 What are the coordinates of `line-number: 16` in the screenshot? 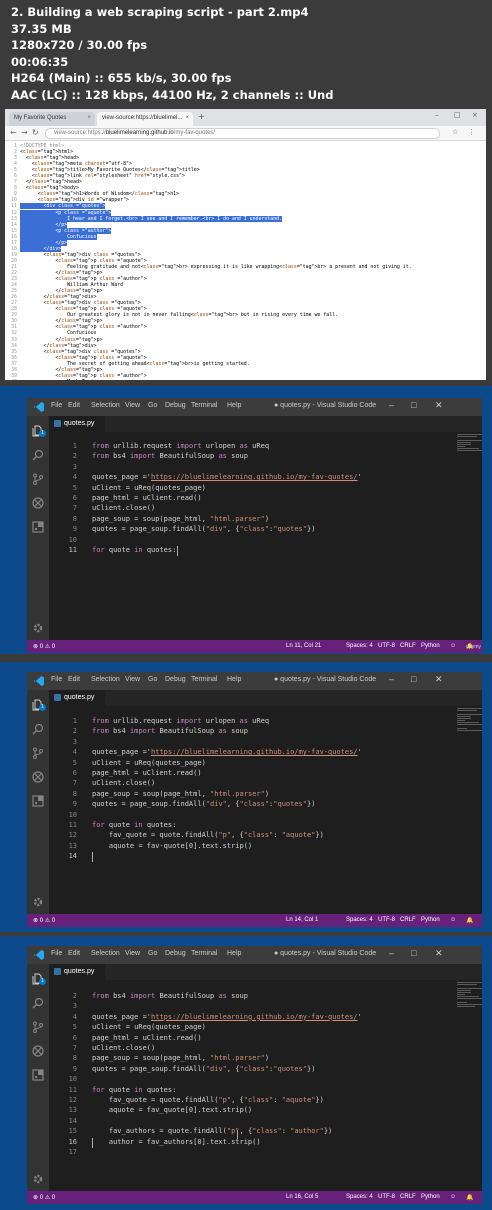 It's located at (72, 1141).